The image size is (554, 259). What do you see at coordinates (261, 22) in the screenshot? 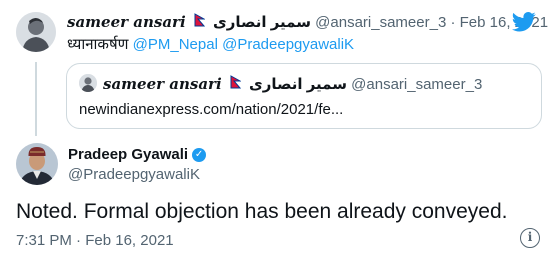
I see `tweet1-name-urdu: سمیر انصاری` at bounding box center [261, 22].